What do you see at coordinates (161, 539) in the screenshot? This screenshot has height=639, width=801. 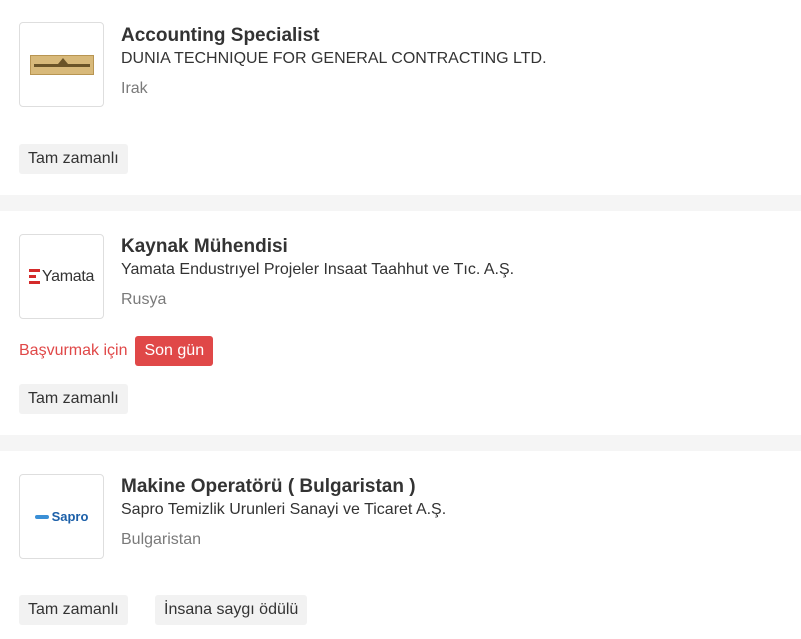 I see `job-location: Bulgaristan` at bounding box center [161, 539].